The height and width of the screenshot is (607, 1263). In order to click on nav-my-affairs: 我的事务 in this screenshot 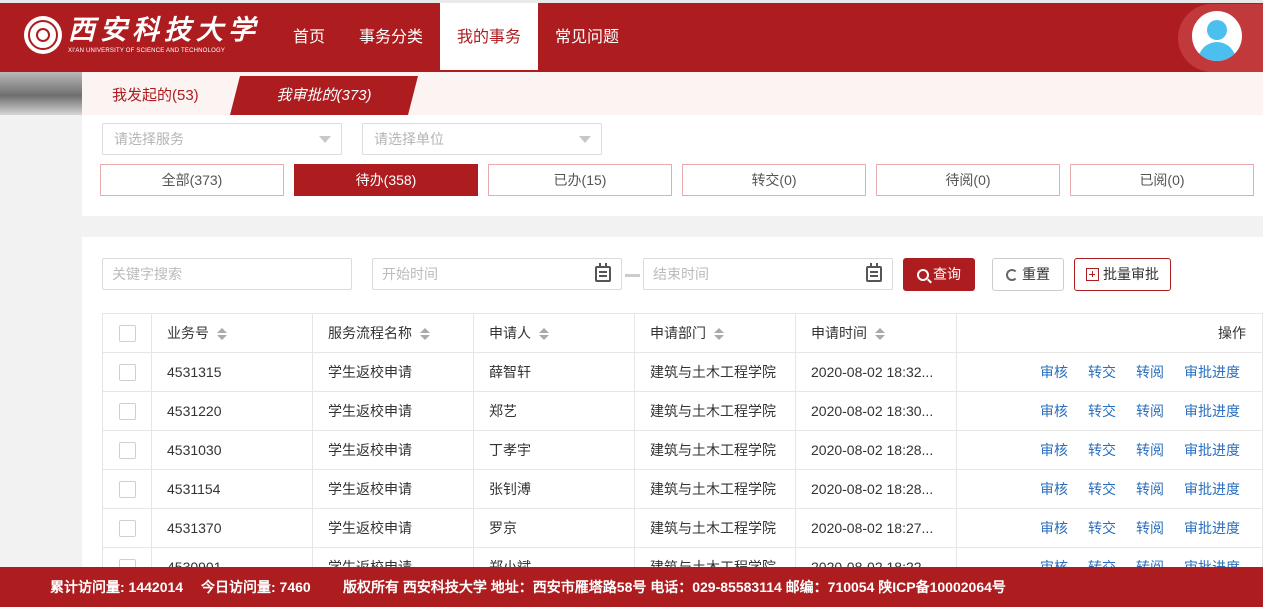, I will do `click(489, 36)`.